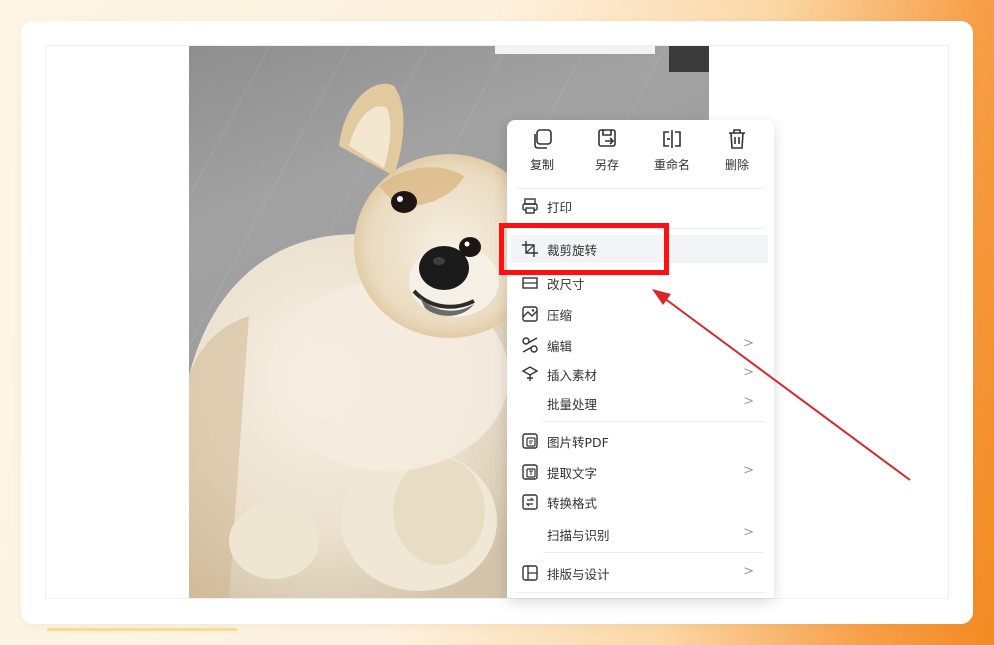 The image size is (994, 645). What do you see at coordinates (781, 385) in the screenshot?
I see `annotation-arrow` at bounding box center [781, 385].